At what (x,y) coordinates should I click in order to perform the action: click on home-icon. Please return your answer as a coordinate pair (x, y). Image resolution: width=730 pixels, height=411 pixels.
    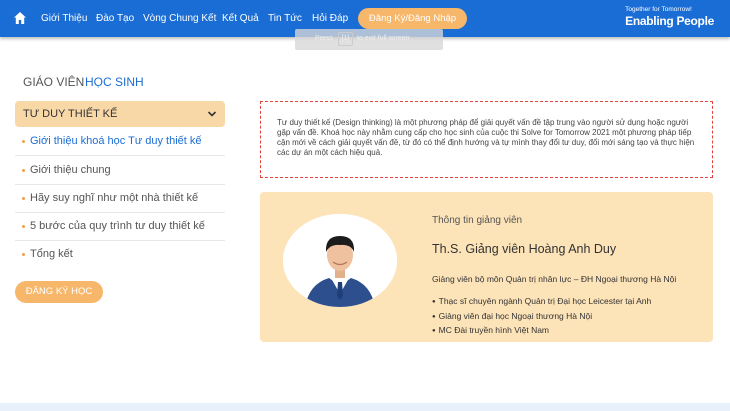
    Looking at the image, I should click on (20, 18).